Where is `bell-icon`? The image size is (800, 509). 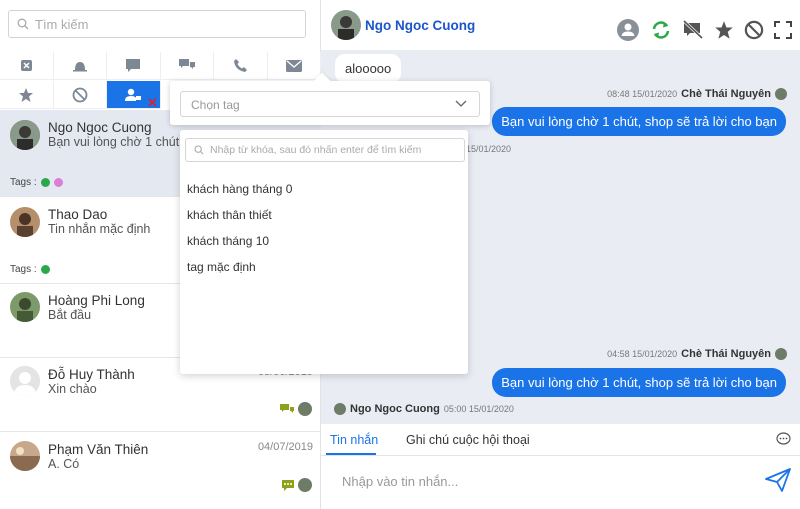 bell-icon is located at coordinates (79, 66).